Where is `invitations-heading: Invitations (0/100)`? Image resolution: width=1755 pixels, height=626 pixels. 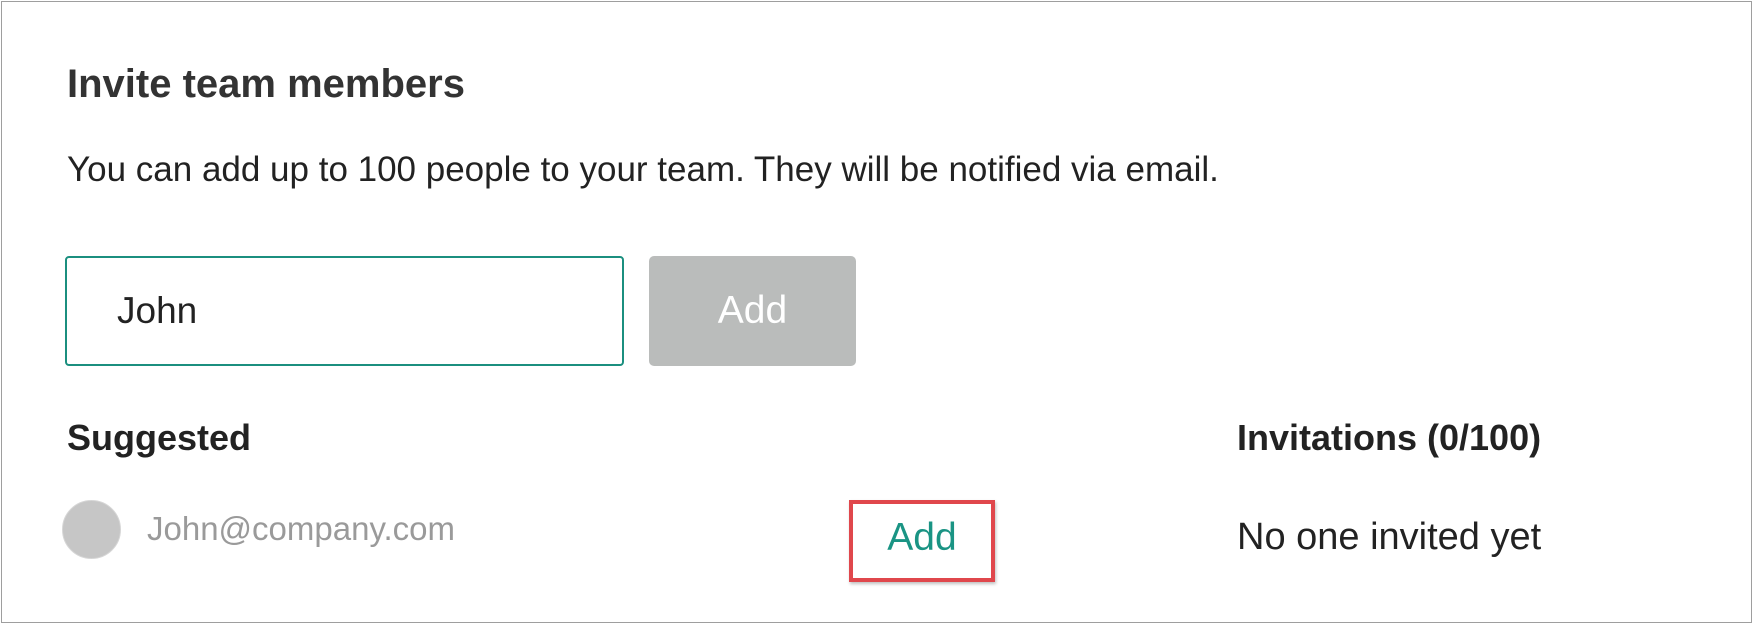
invitations-heading: Invitations (0/100) is located at coordinates (1389, 437).